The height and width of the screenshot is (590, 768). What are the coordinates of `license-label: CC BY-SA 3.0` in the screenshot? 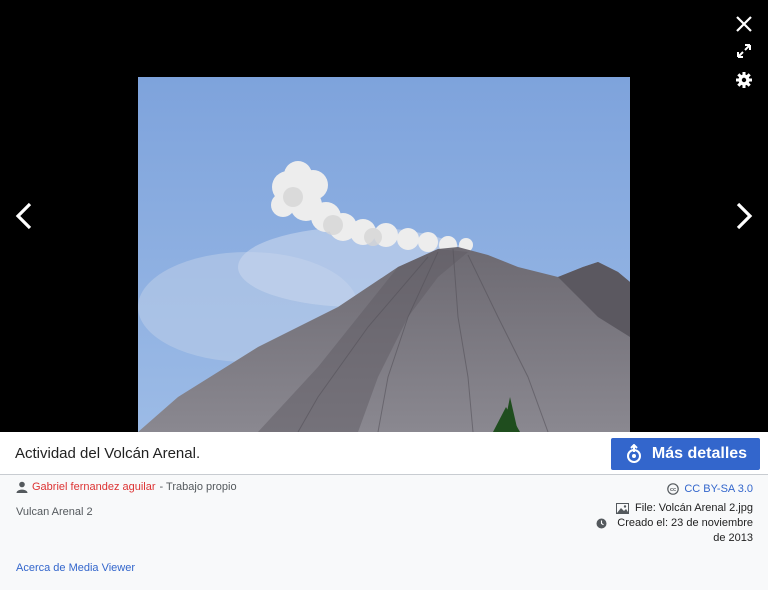 It's located at (718, 489).